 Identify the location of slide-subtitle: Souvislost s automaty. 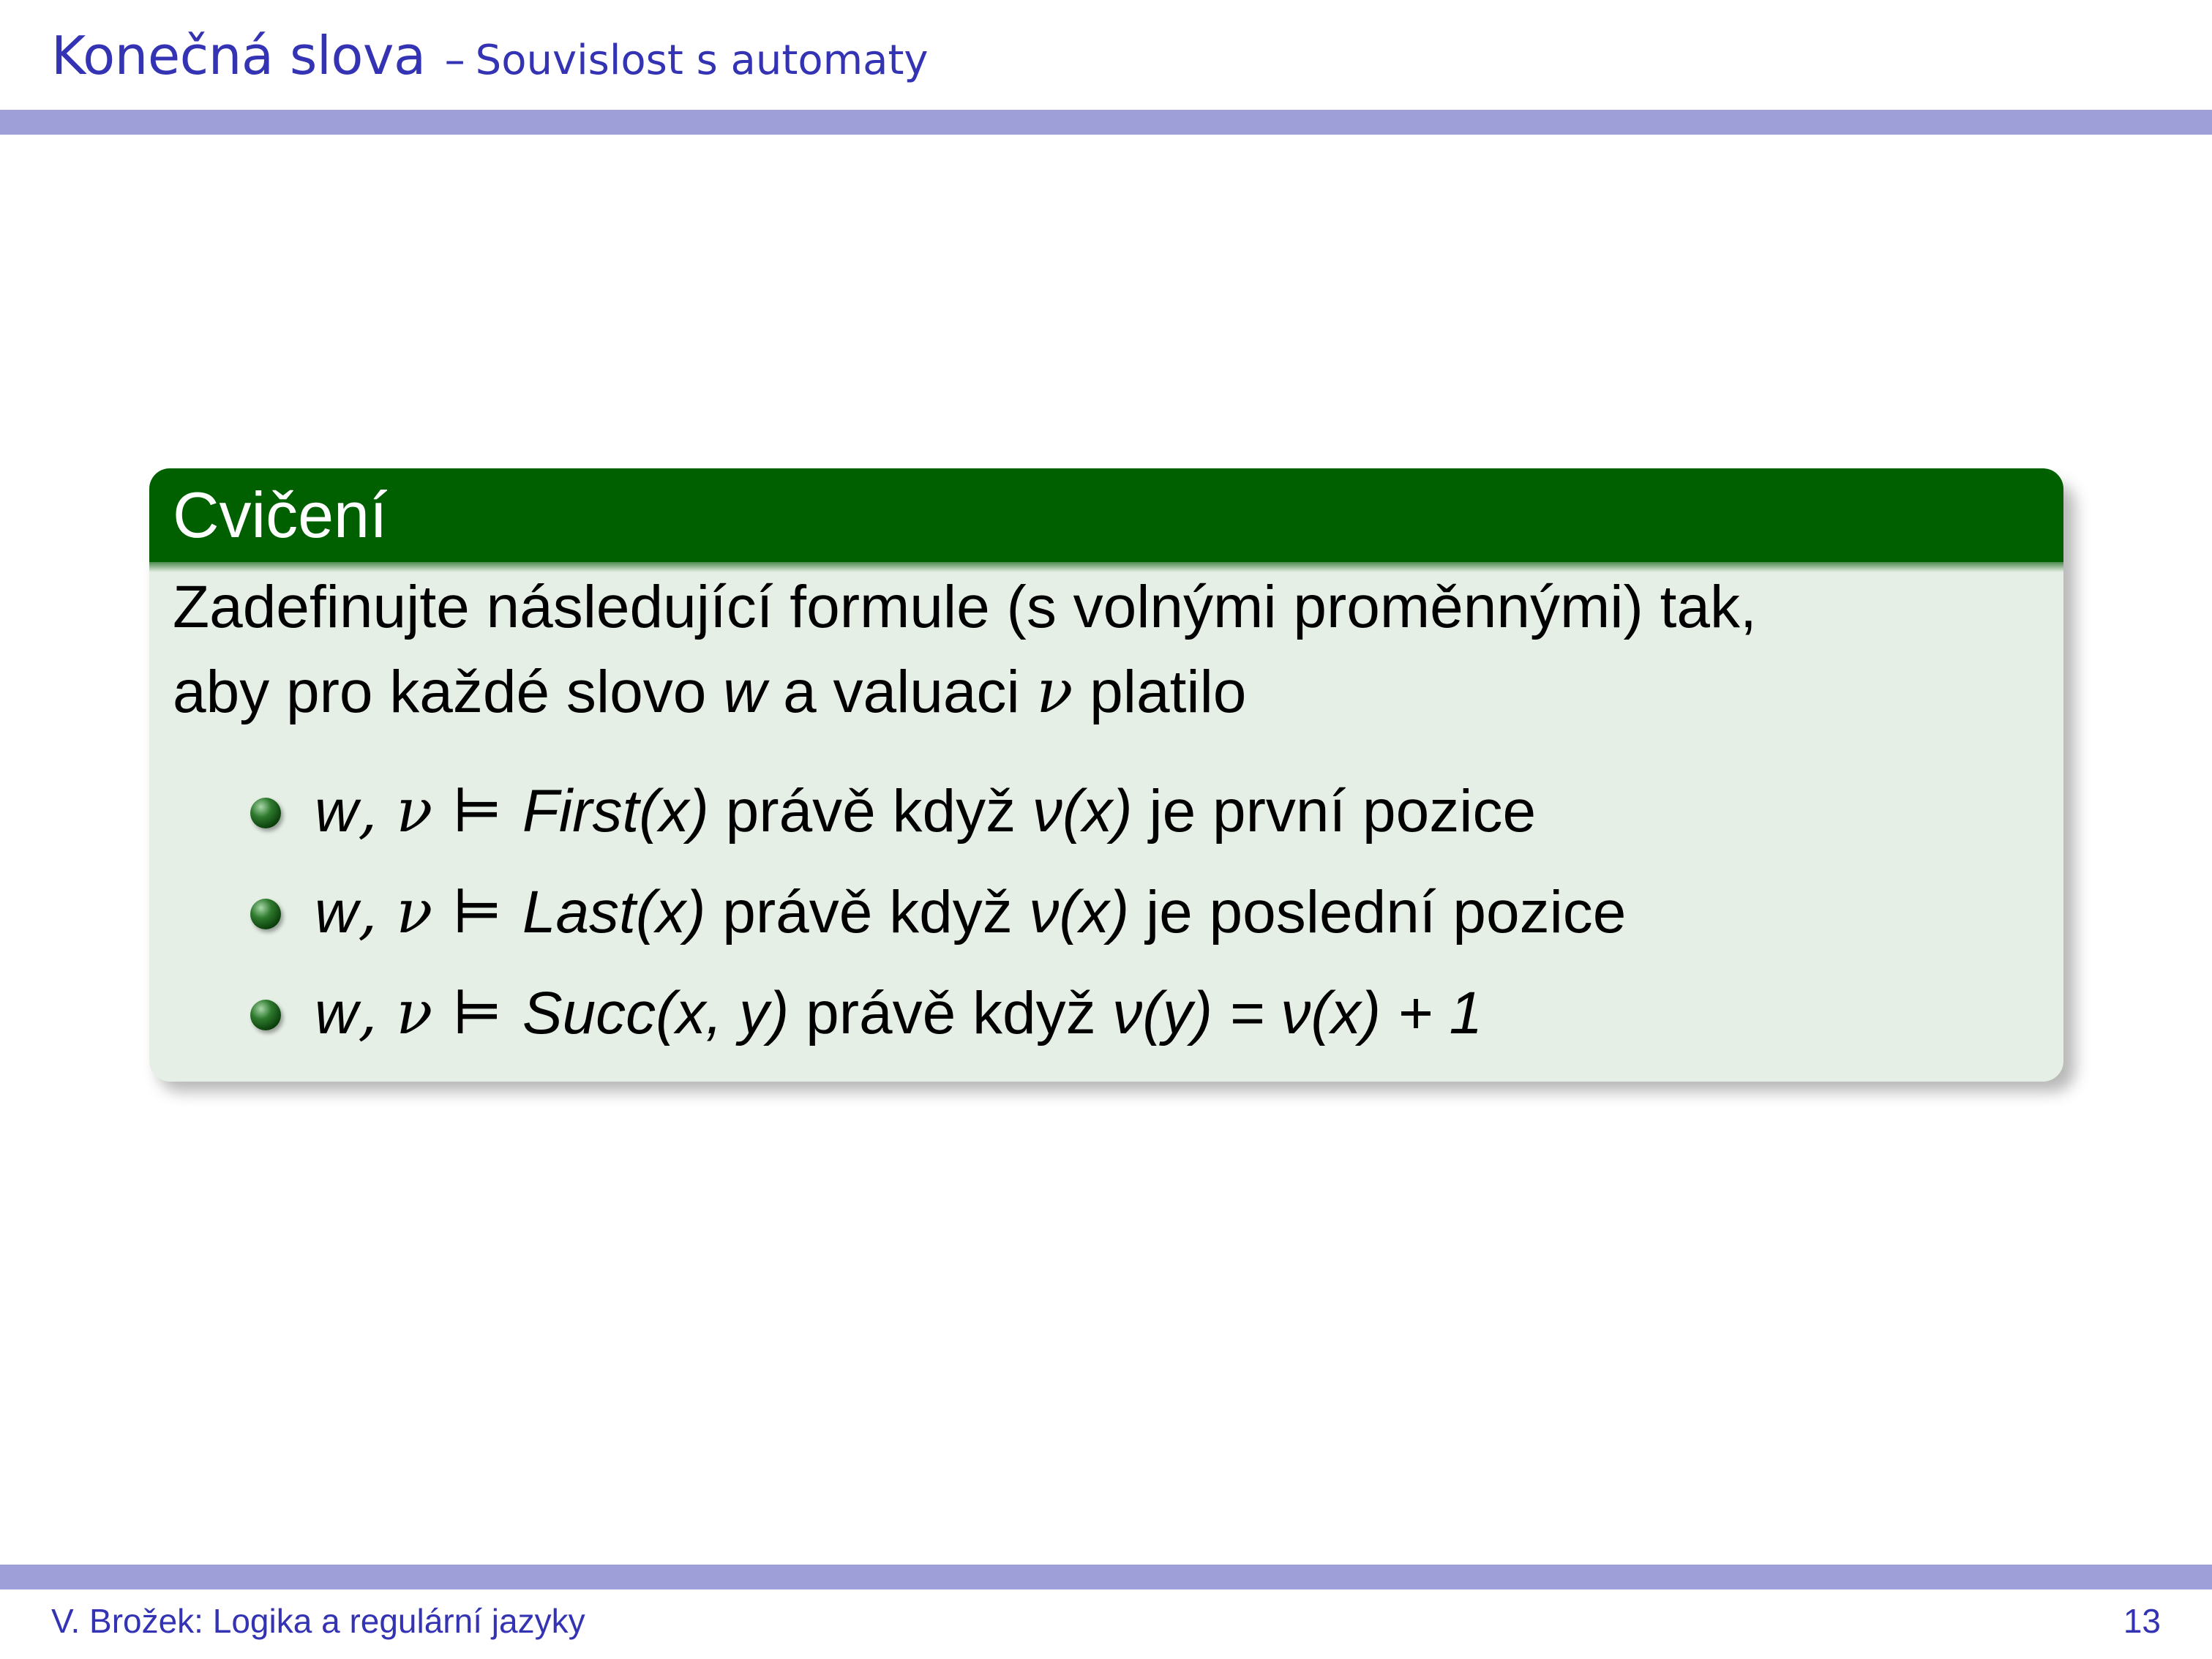
(702, 60).